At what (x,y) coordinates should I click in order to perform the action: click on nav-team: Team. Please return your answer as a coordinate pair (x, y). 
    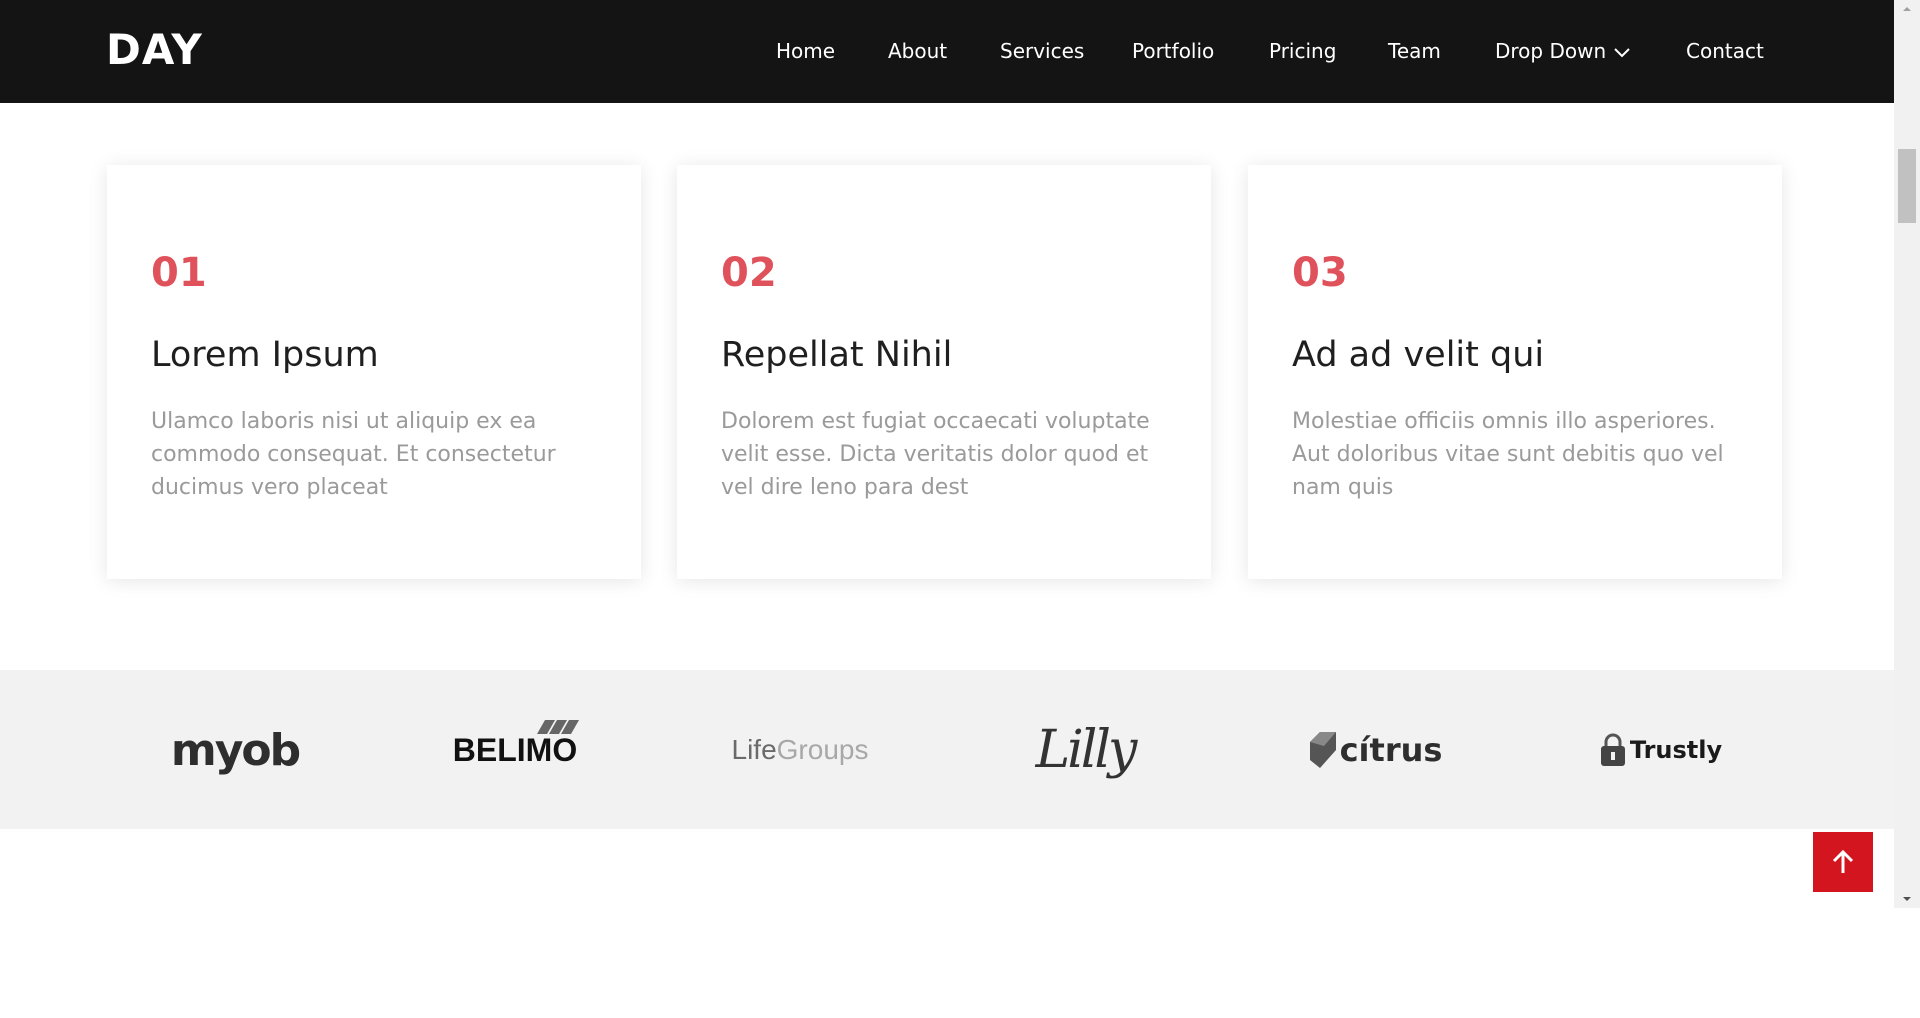
    Looking at the image, I should click on (1414, 51).